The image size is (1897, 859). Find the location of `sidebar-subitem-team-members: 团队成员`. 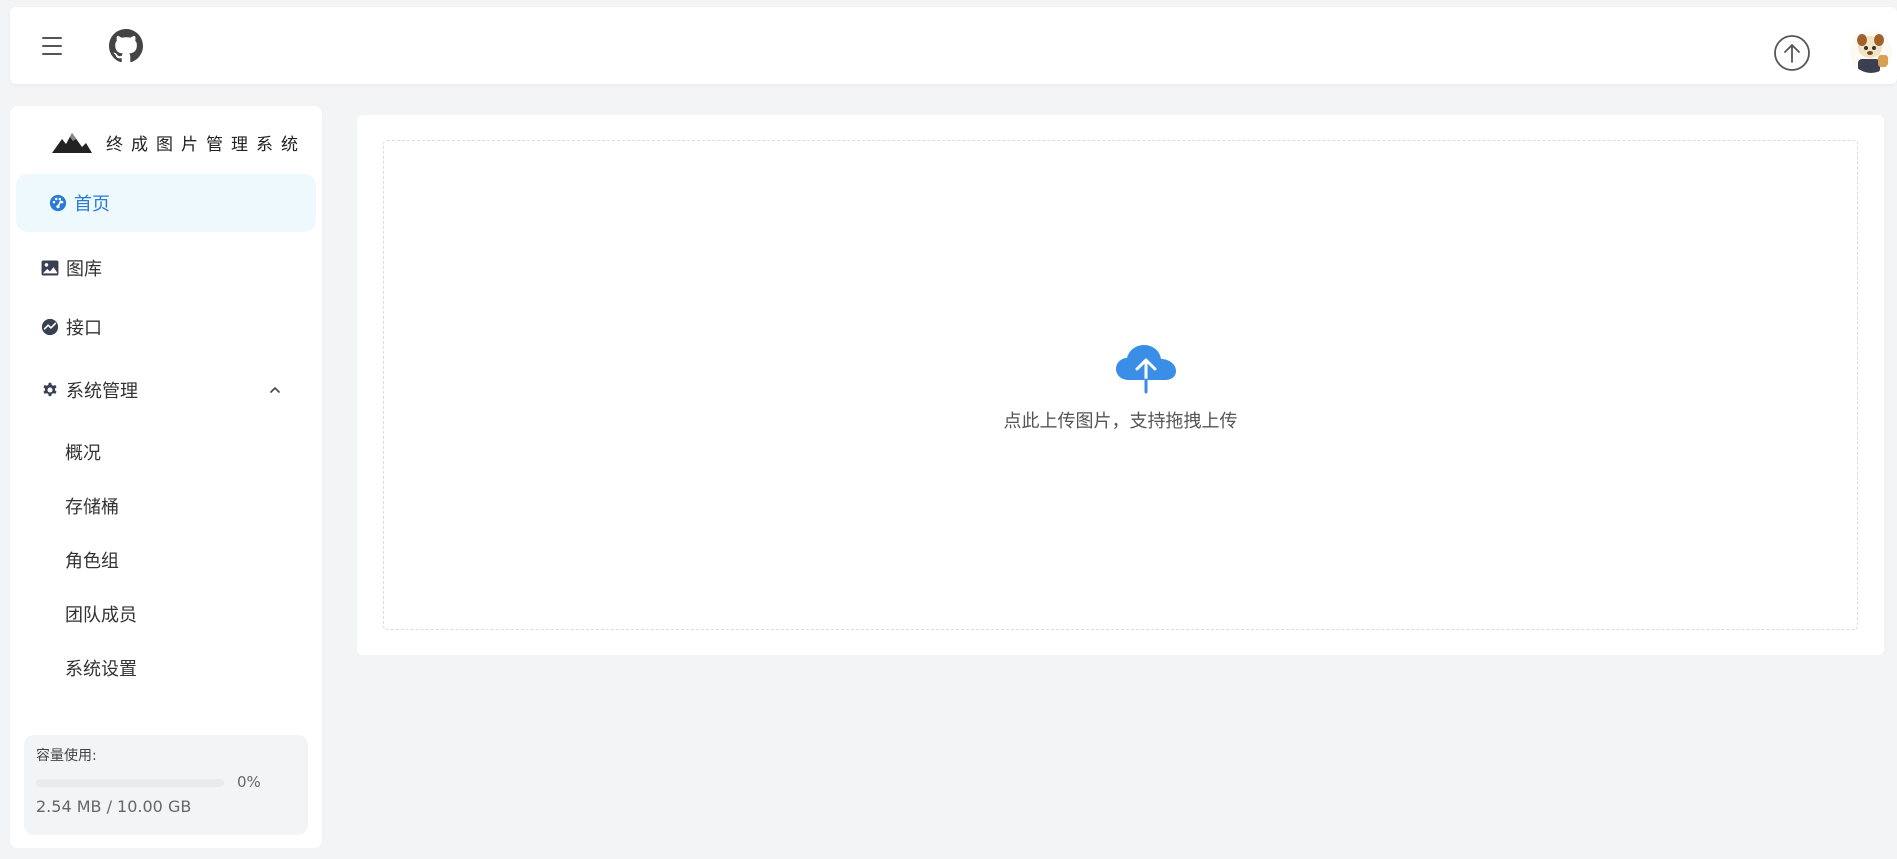

sidebar-subitem-team-members: 团队成员 is located at coordinates (166, 614).